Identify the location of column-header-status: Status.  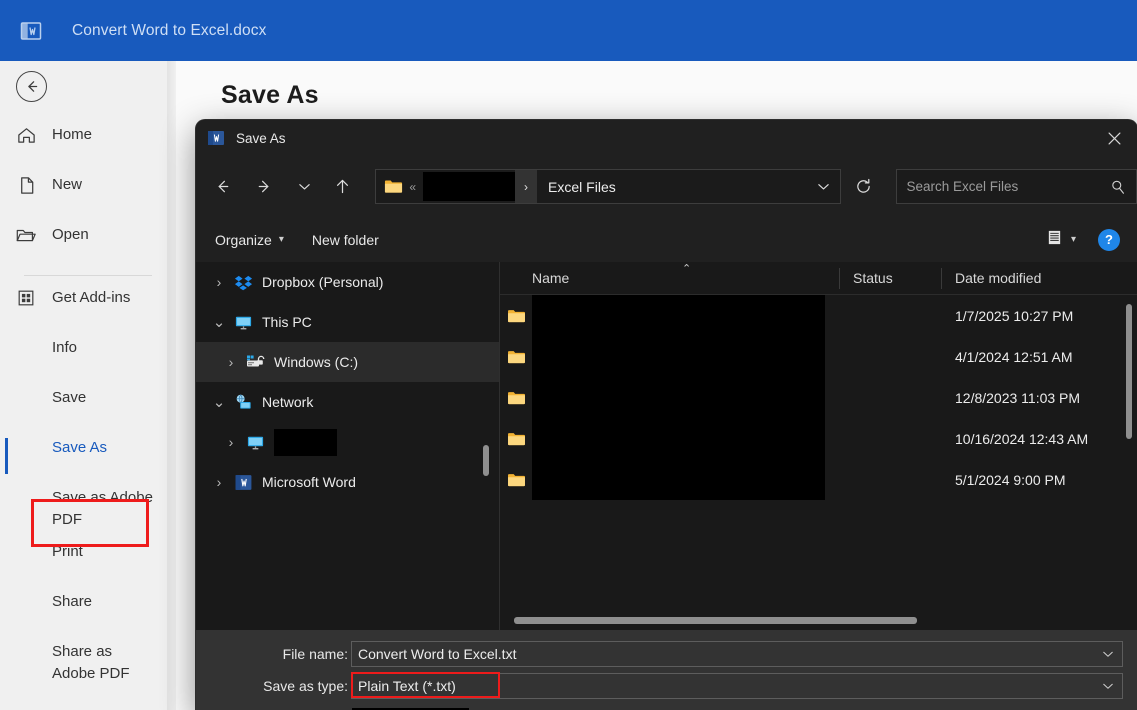
(890, 278).